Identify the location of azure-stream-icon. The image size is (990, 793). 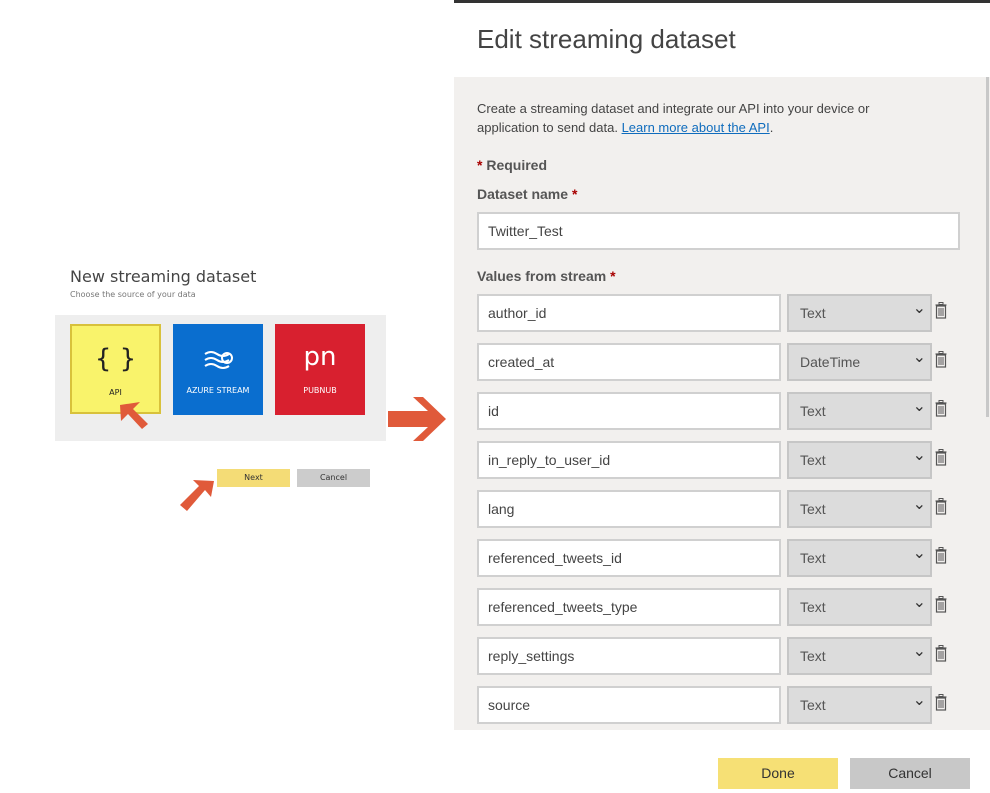
(218, 360).